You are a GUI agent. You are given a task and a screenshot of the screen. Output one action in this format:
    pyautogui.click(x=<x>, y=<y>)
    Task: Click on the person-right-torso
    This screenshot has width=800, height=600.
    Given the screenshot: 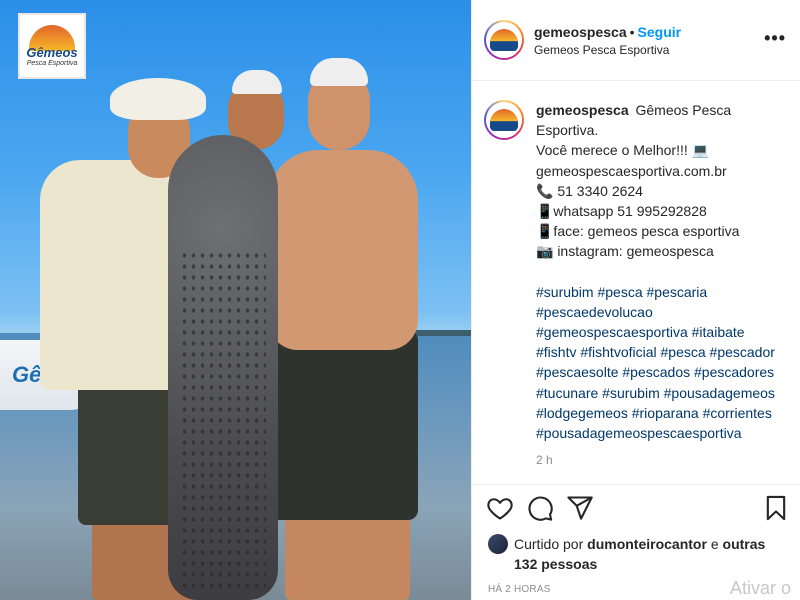 What is the action you would take?
    pyautogui.click(x=343, y=250)
    